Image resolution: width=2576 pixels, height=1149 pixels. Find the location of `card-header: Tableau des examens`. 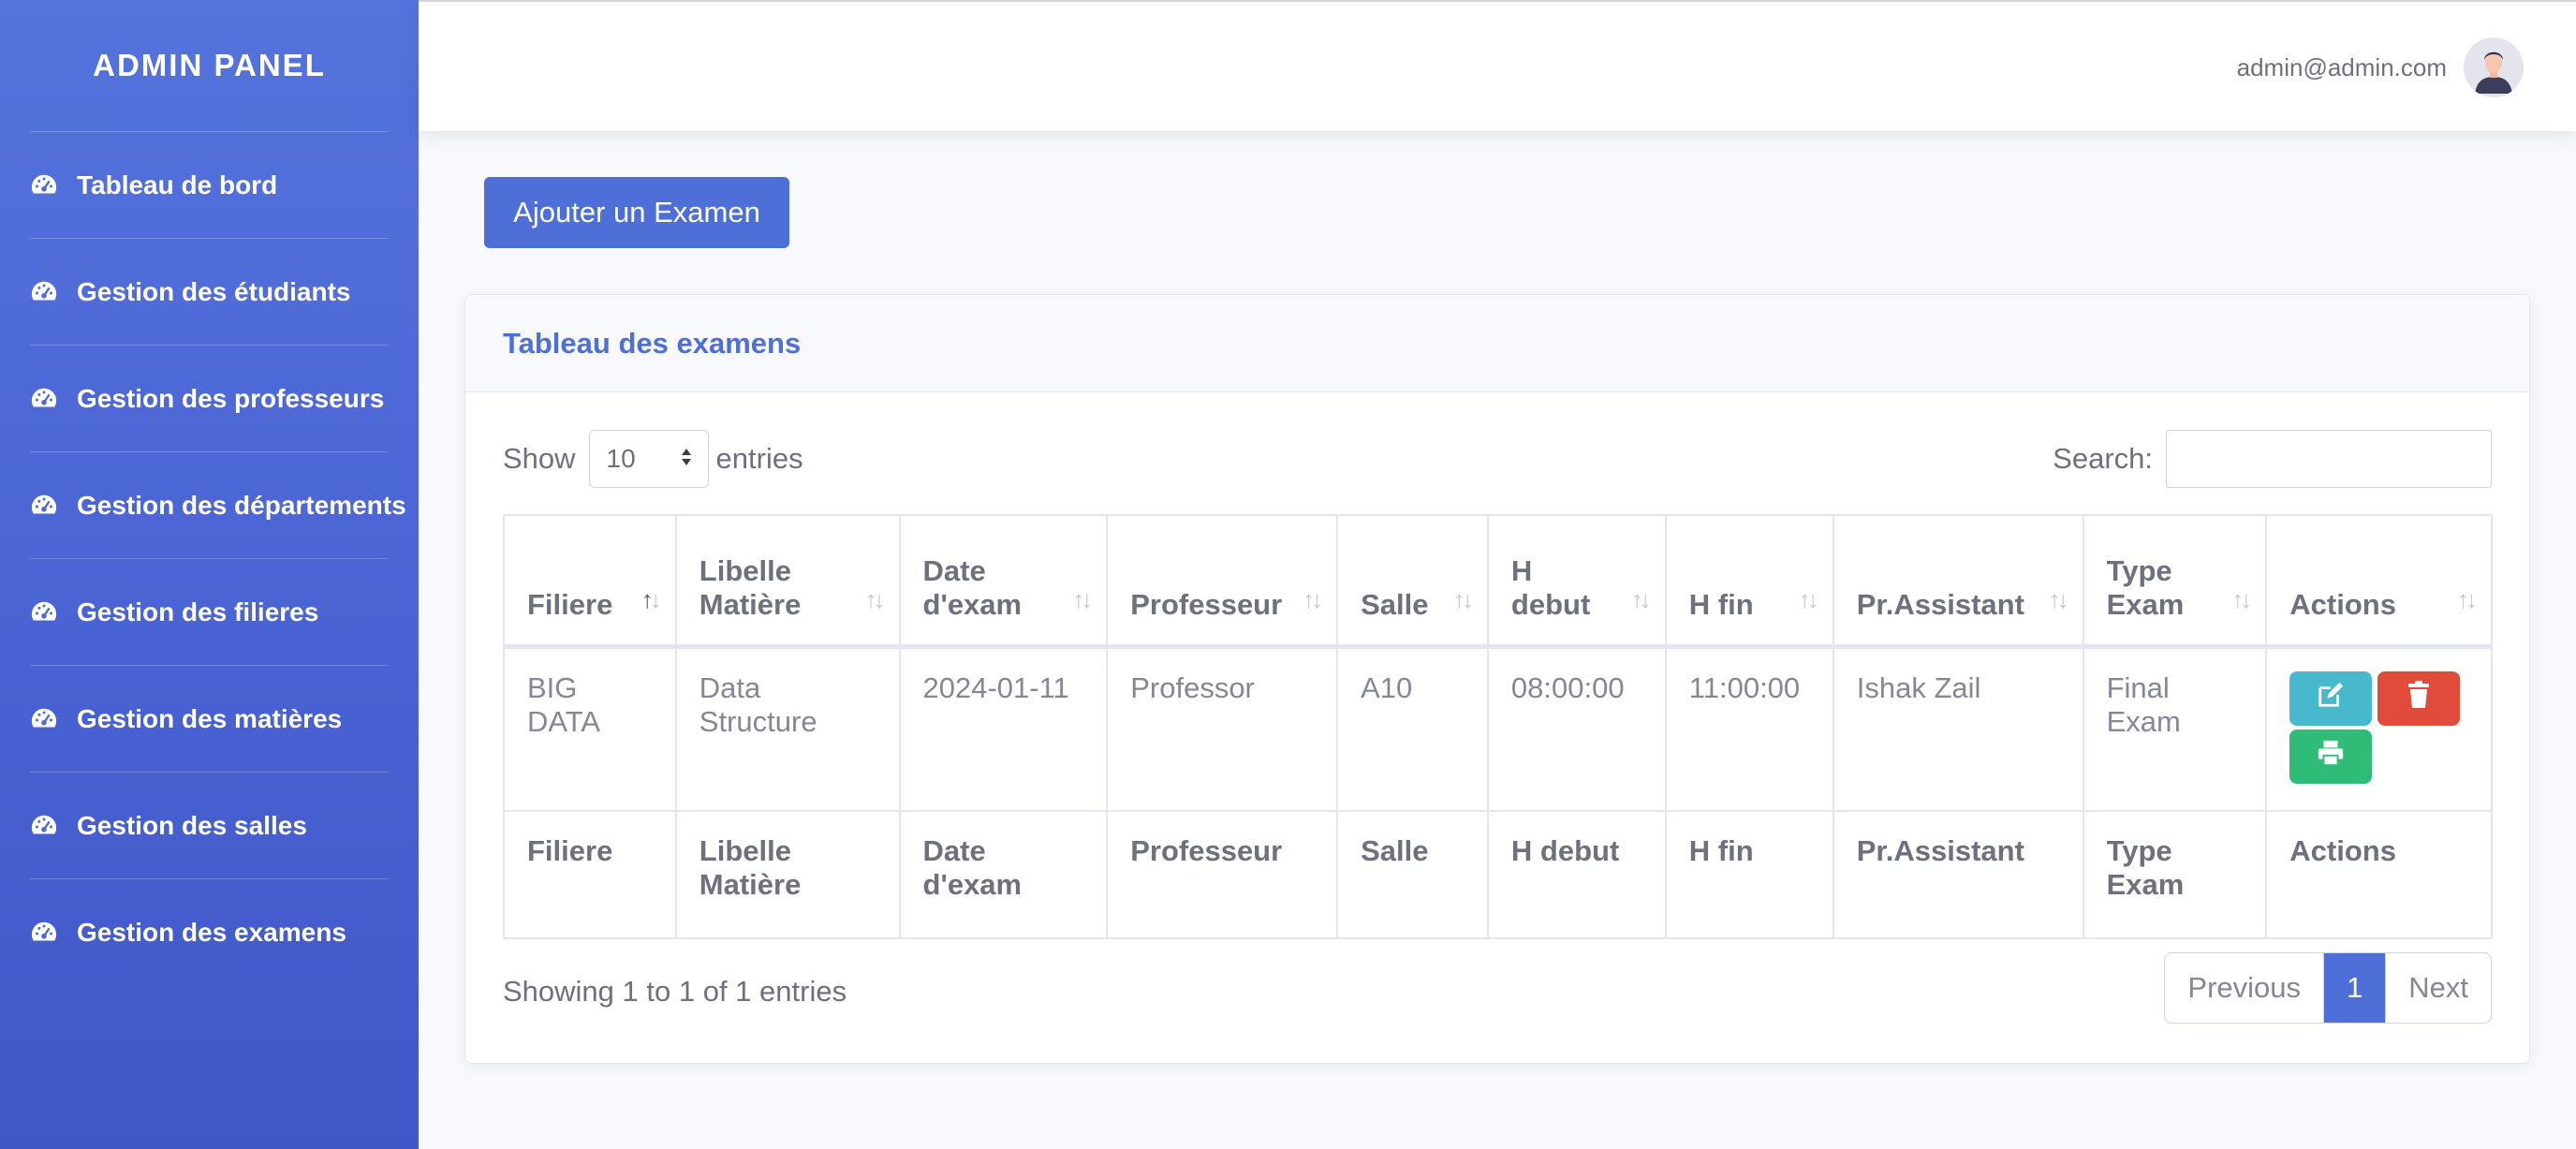

card-header: Tableau des examens is located at coordinates (1497, 343).